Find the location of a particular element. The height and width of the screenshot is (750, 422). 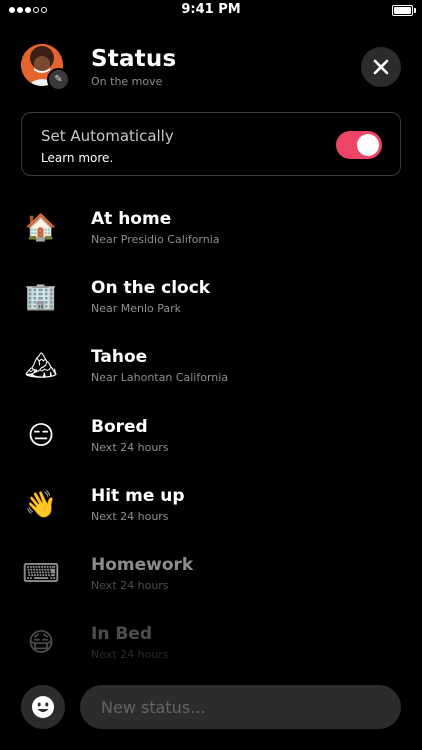

battery-icon is located at coordinates (404, 10).